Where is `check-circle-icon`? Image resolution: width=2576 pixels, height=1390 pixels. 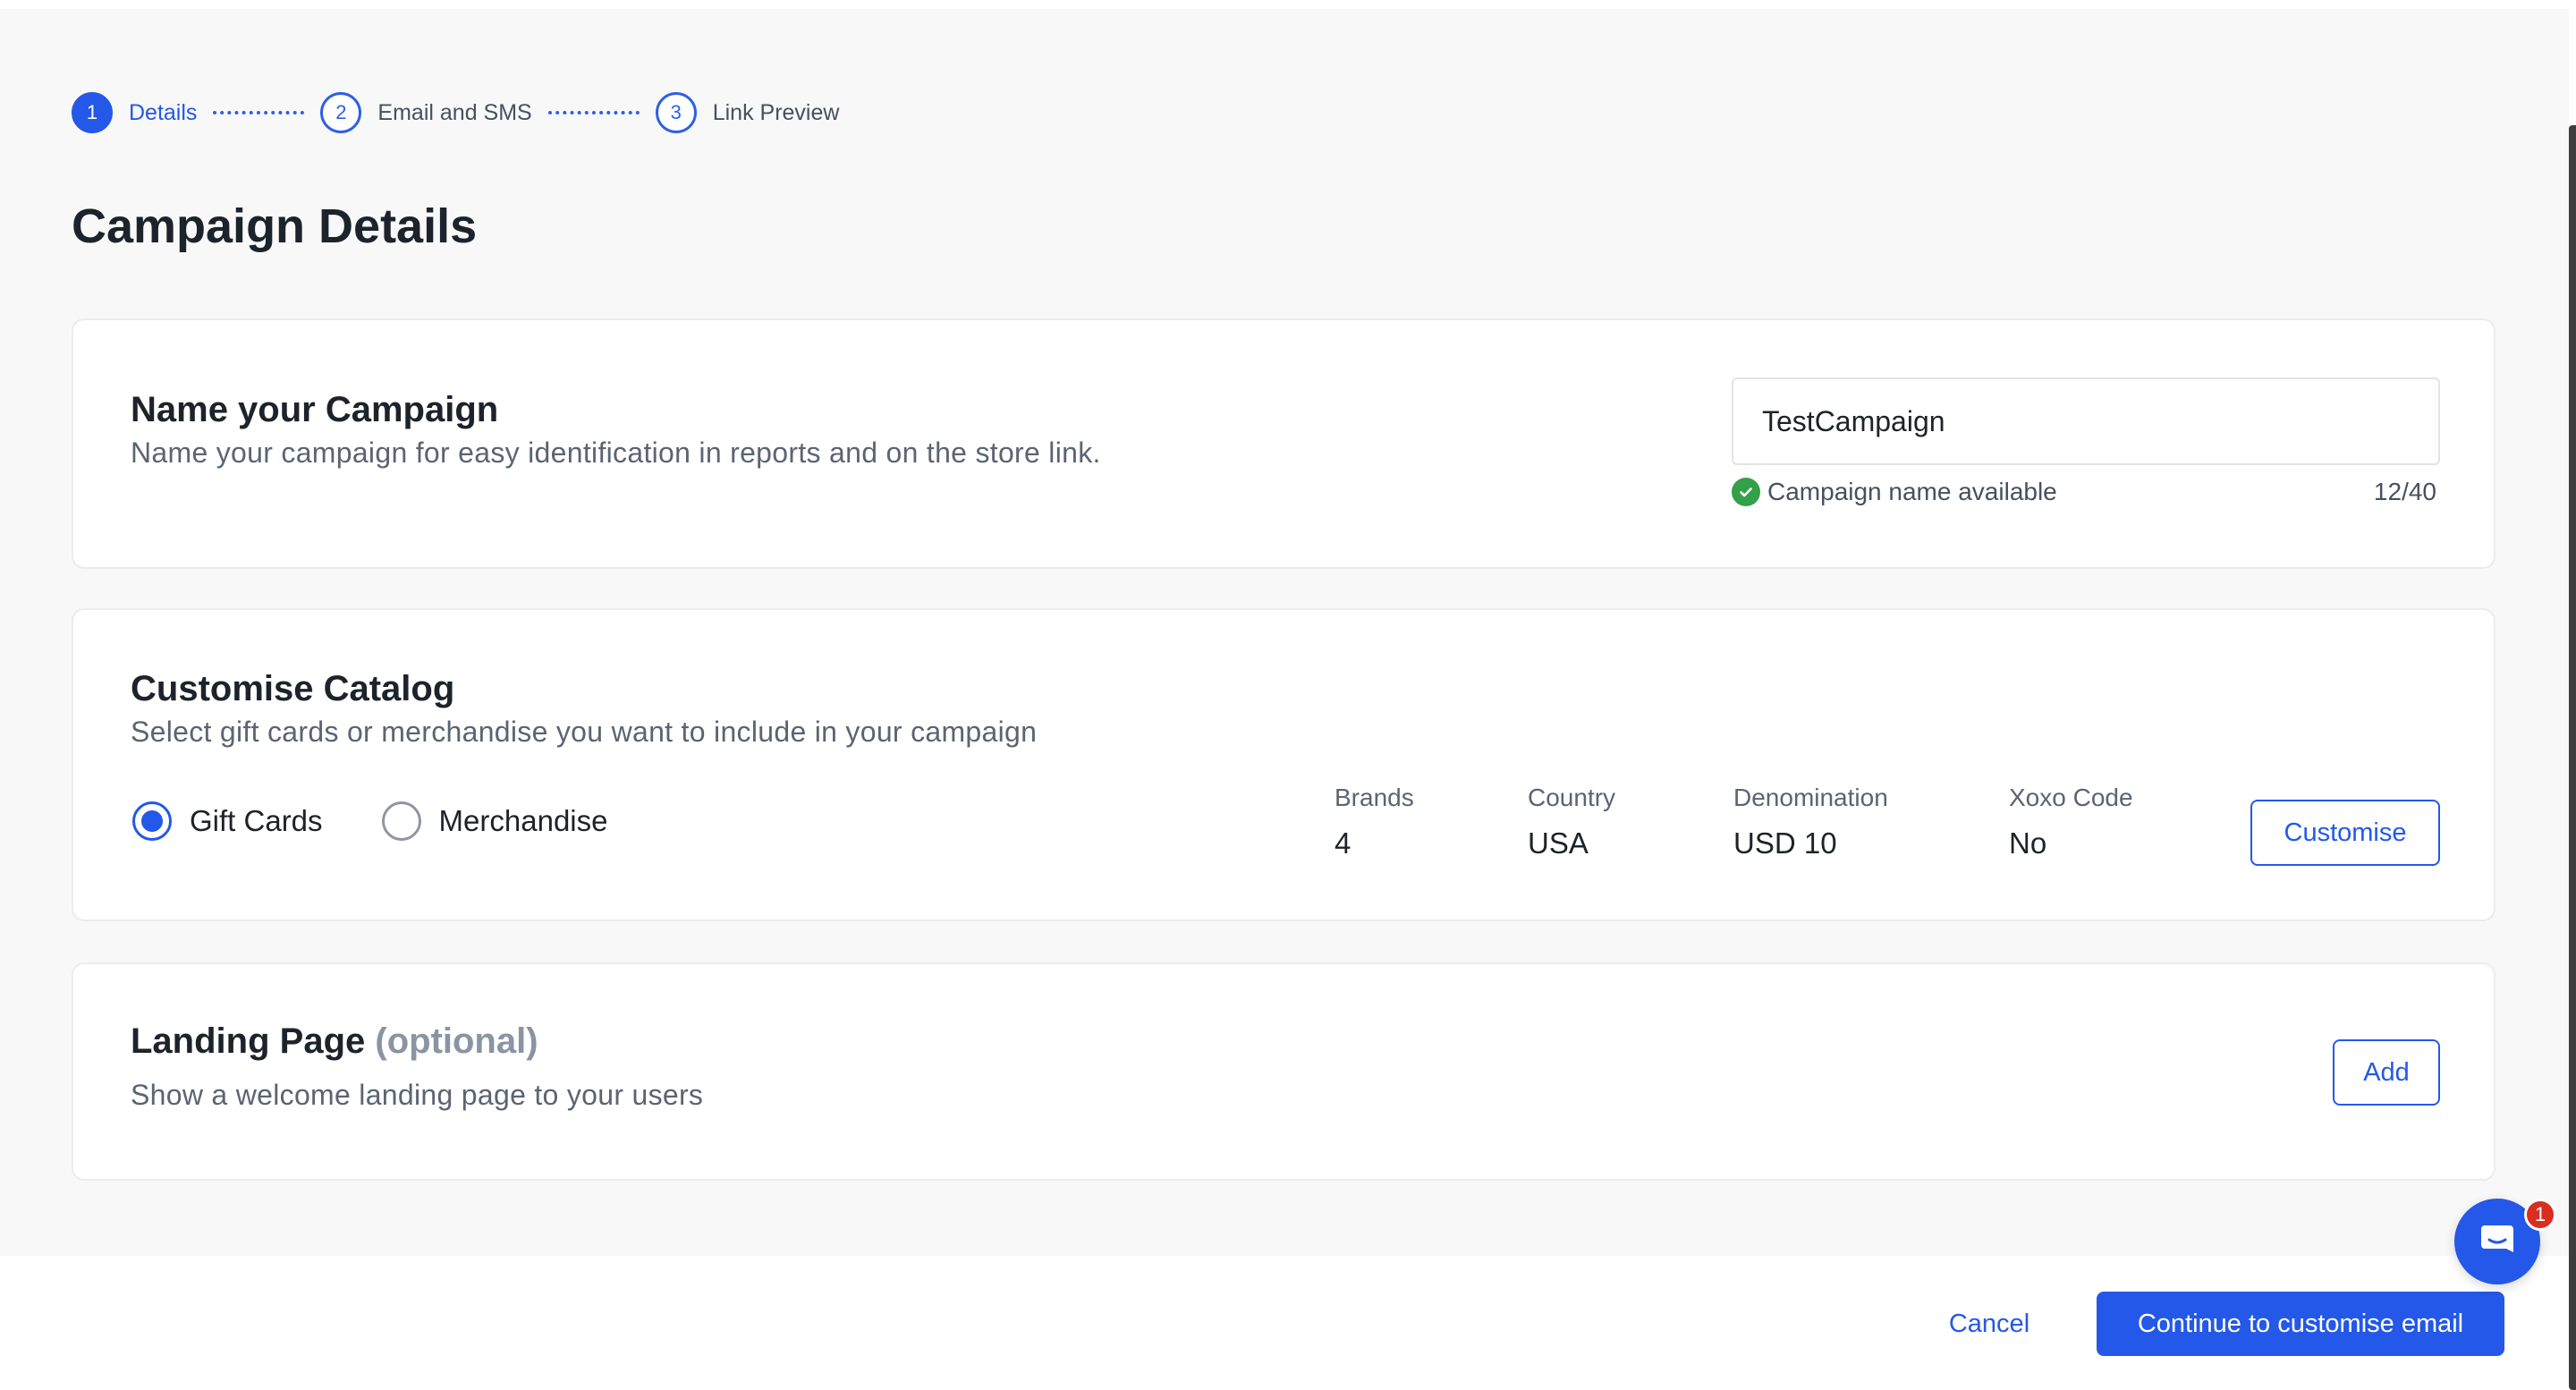
check-circle-icon is located at coordinates (1746, 492).